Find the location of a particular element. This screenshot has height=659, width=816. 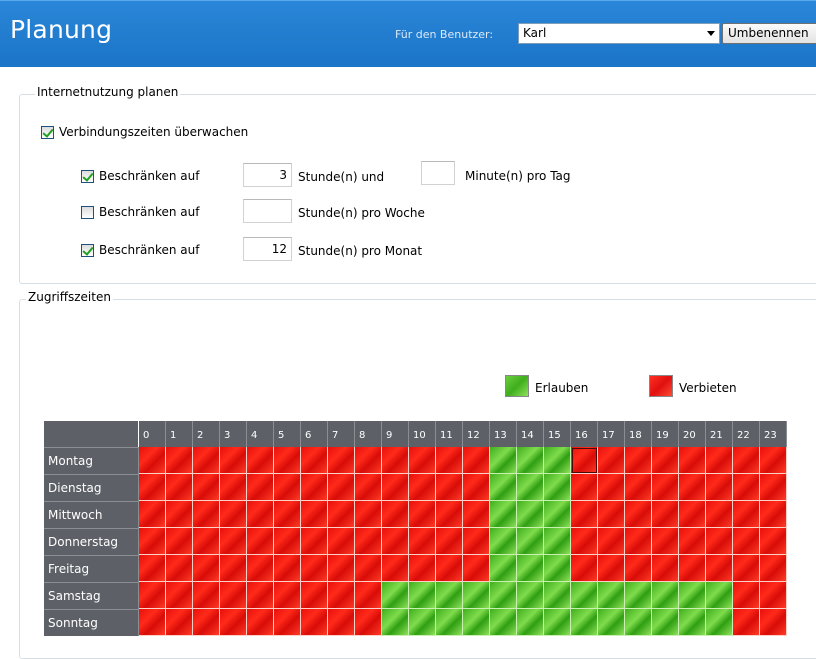

hour-header-4: 4 is located at coordinates (260, 434).